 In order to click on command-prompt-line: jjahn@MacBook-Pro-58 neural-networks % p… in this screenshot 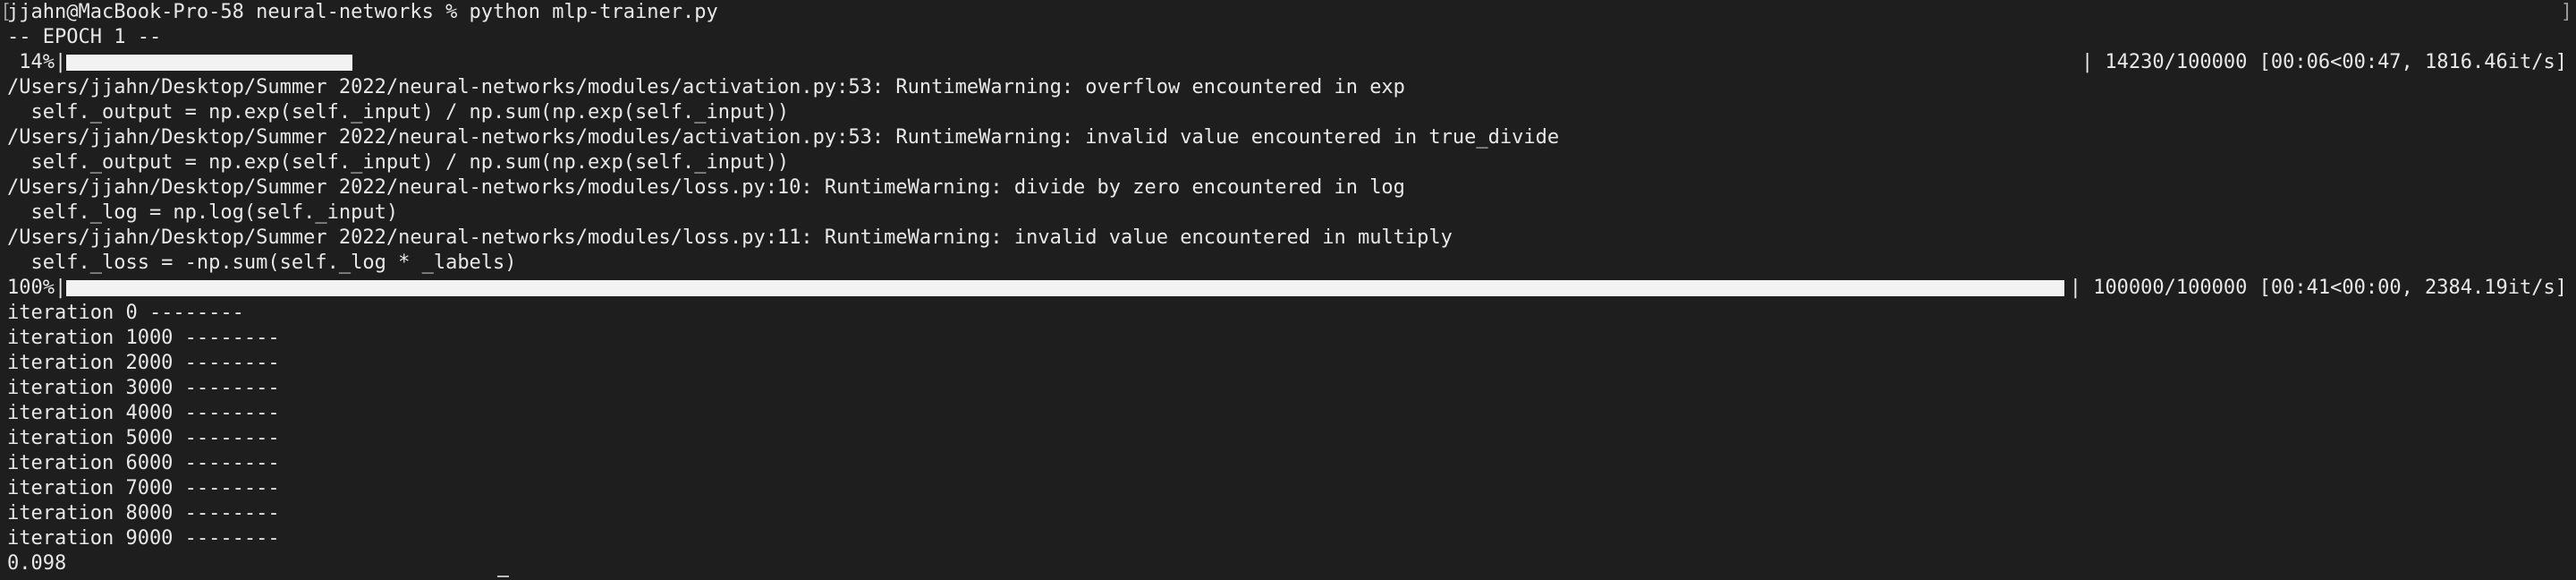, I will do `click(362, 12)`.